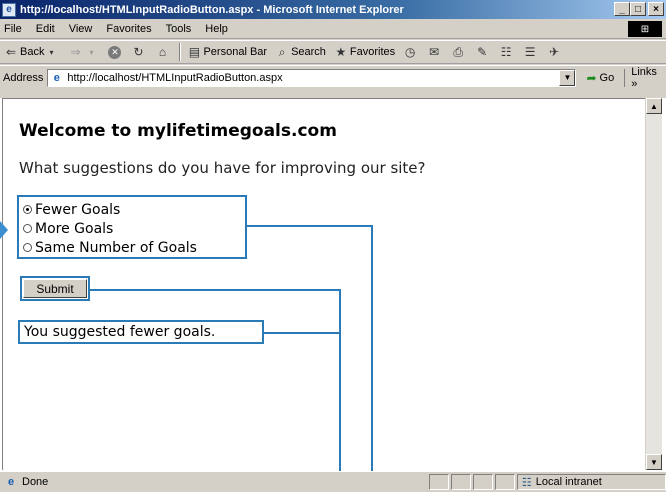  Describe the element at coordinates (213, 482) in the screenshot. I see `status-text-pane: e Done` at that location.